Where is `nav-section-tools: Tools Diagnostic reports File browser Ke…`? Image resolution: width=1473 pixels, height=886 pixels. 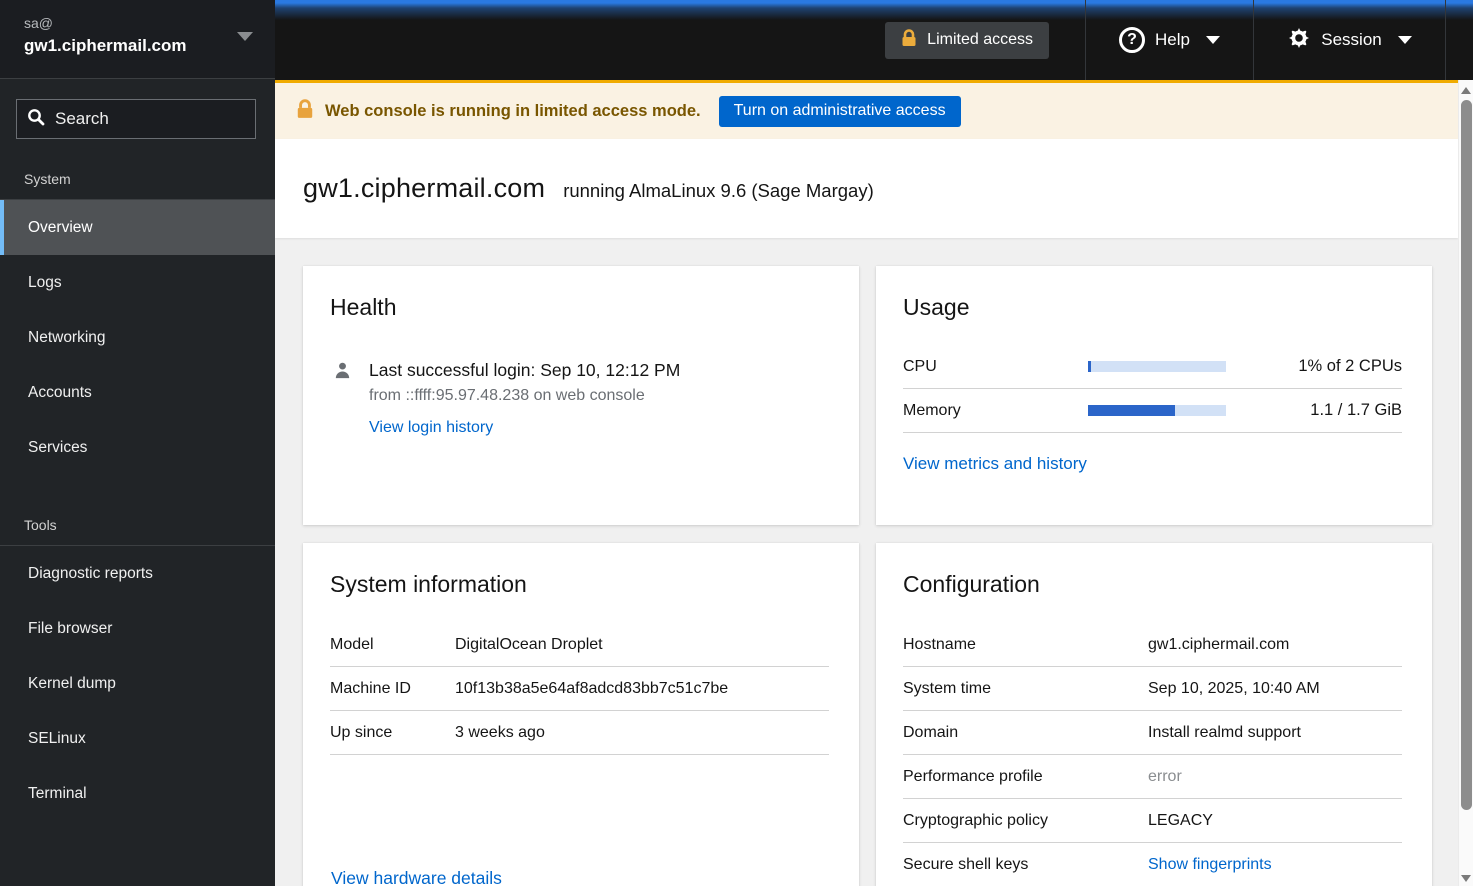
nav-section-tools: Tools Diagnostic reports File browser Ke… is located at coordinates (137, 660).